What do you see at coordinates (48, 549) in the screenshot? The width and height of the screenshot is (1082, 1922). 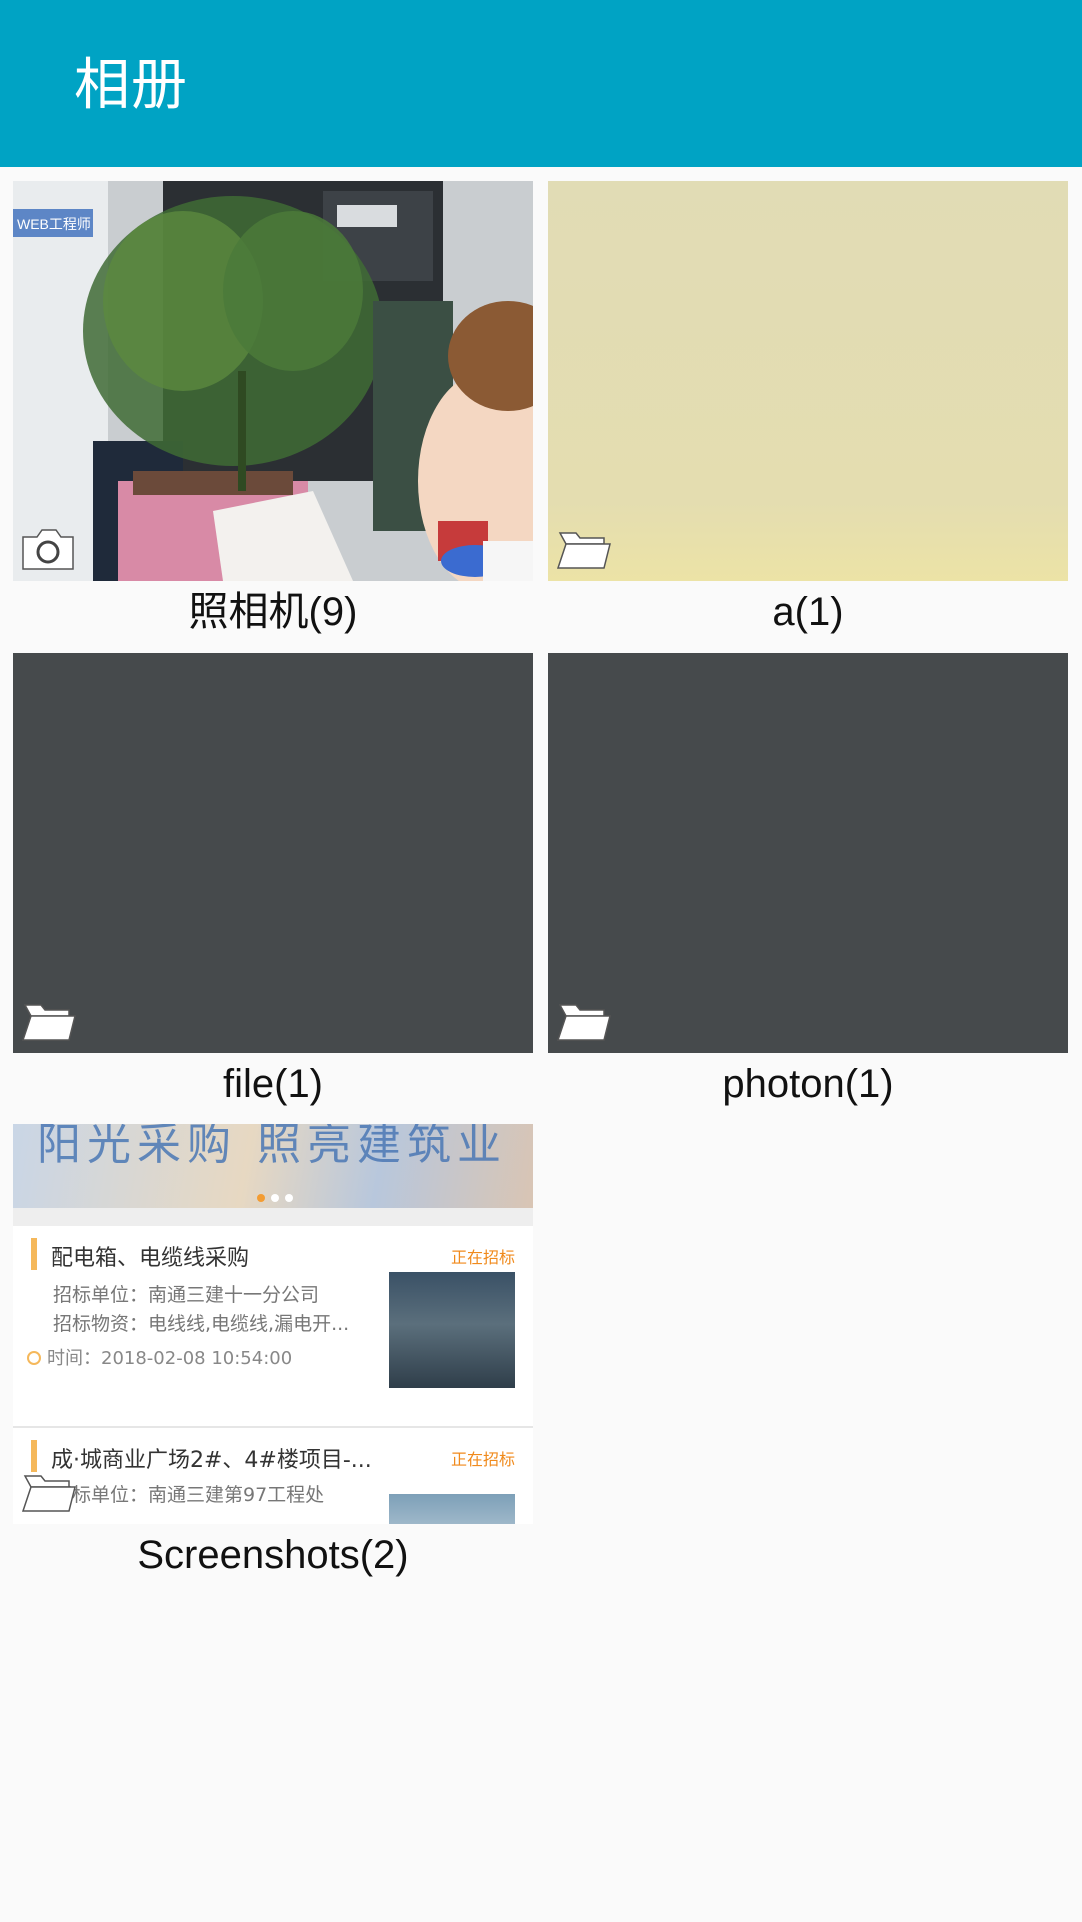 I see `camera-icon` at bounding box center [48, 549].